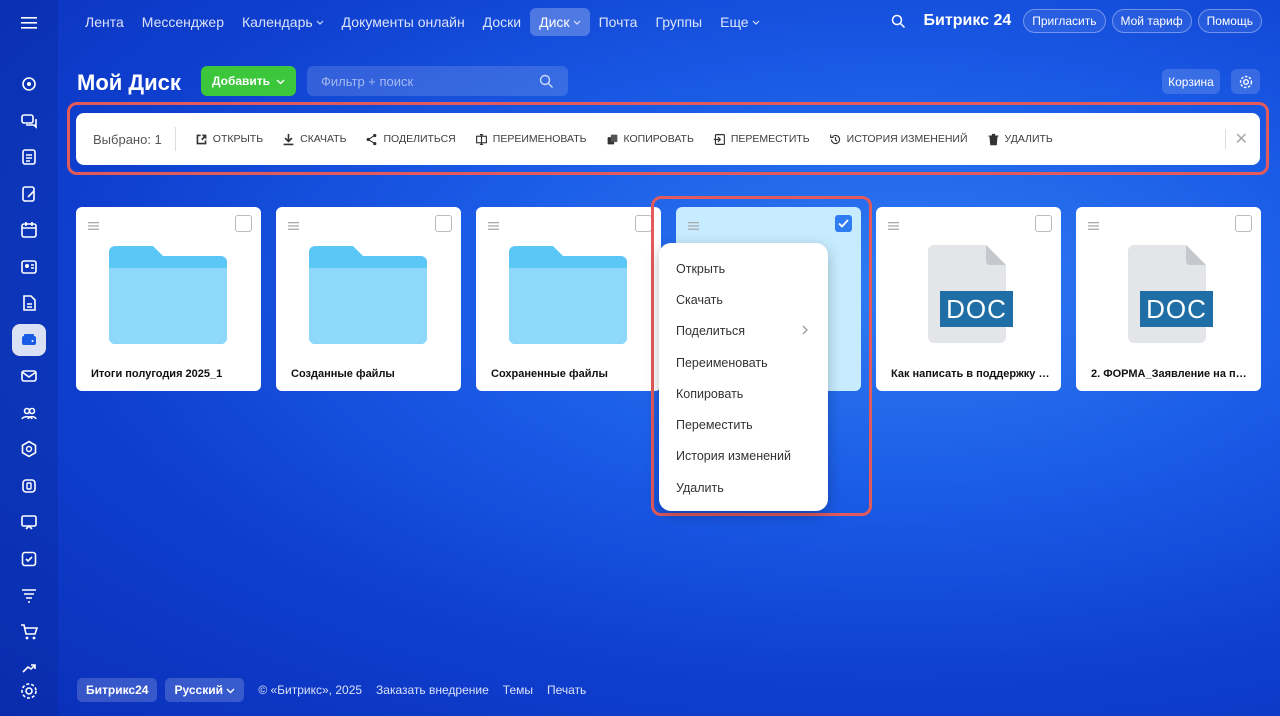 The width and height of the screenshot is (1280, 716). Describe the element at coordinates (743, 299) in the screenshot. I see `context-menu-item: Скачать` at that location.